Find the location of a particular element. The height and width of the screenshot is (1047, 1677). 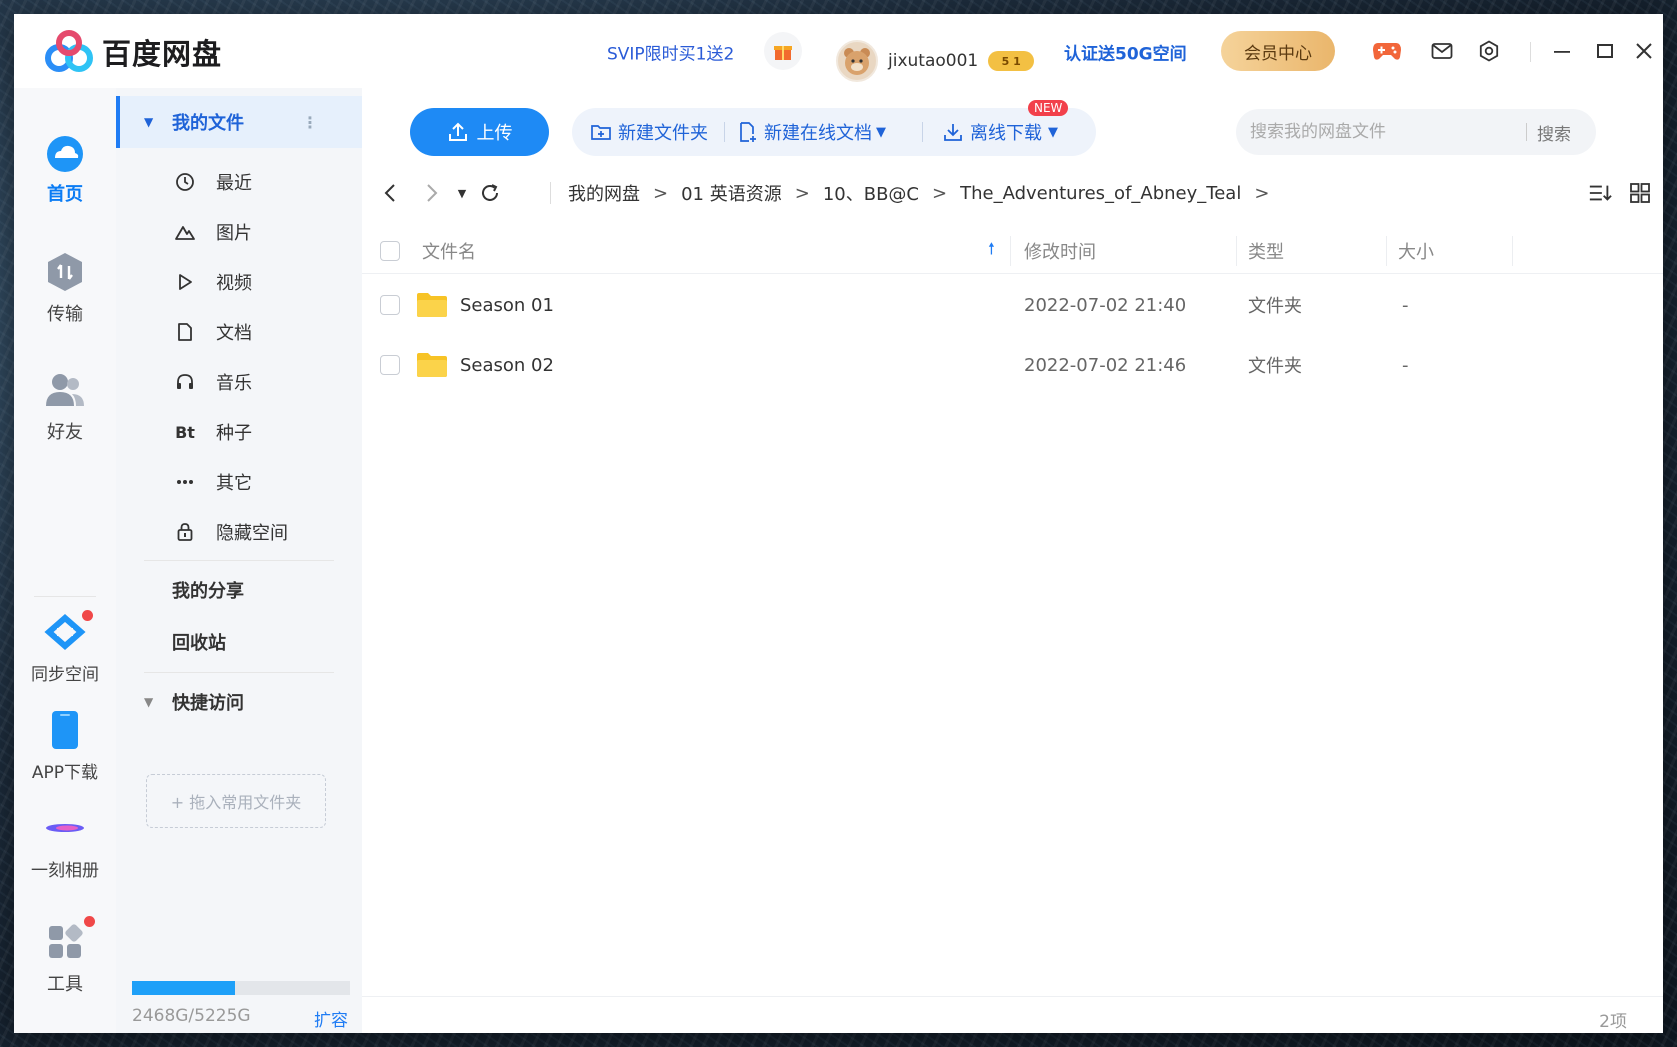

nav-item-videos: 视频 is located at coordinates (239, 282).